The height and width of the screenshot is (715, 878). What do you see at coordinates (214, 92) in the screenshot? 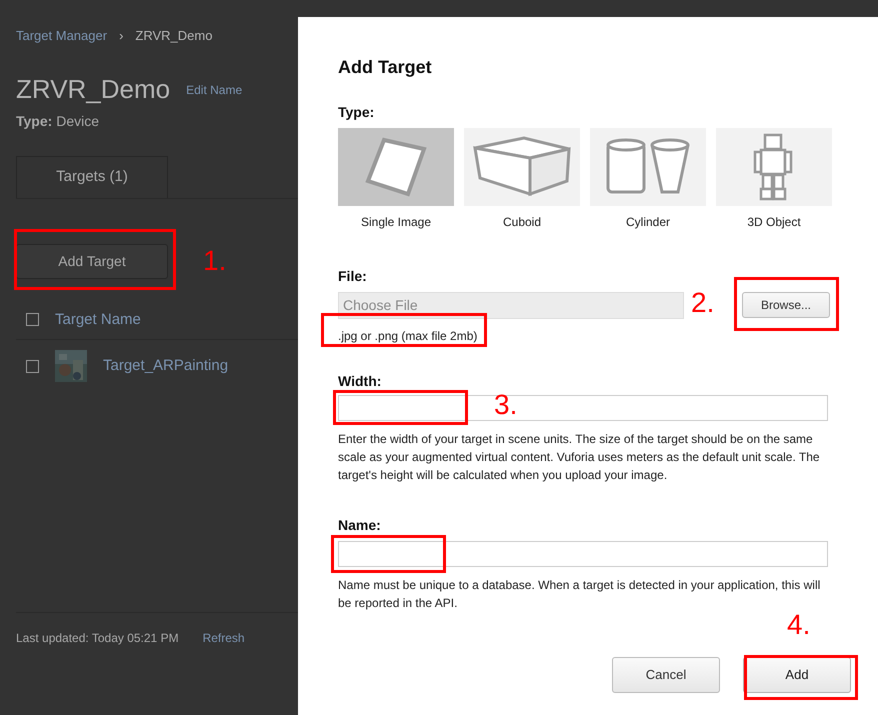
I see `edit-name-link: Edit Name` at bounding box center [214, 92].